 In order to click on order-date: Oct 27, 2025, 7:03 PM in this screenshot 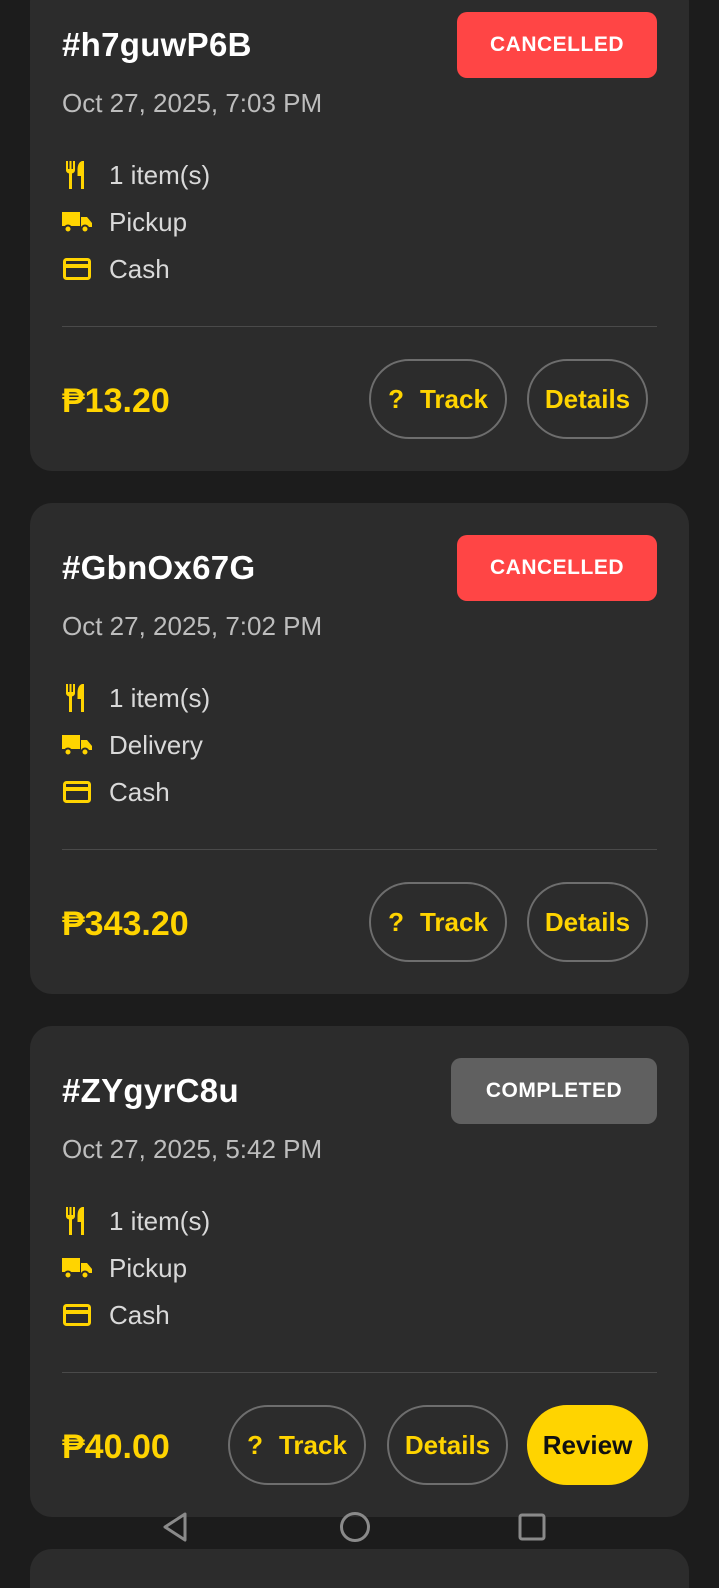, I will do `click(192, 103)`.